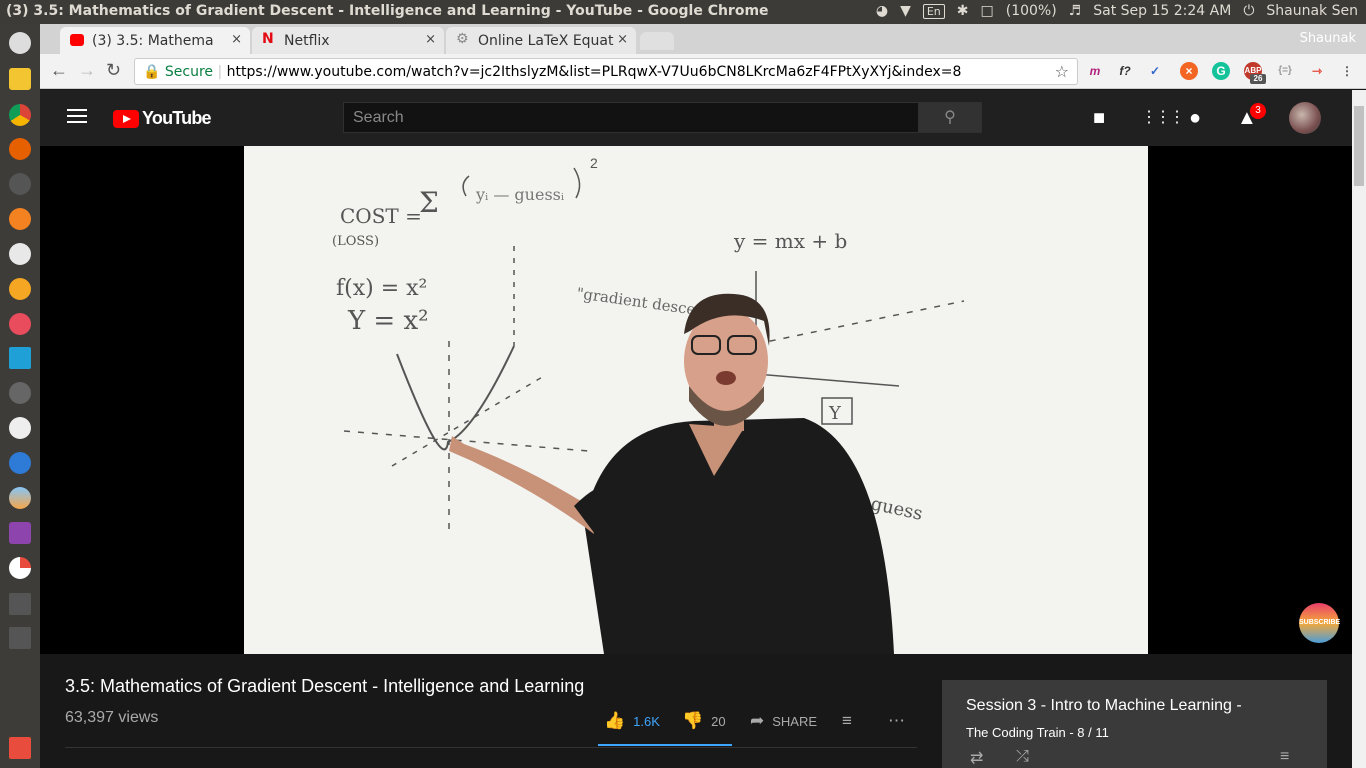  Describe the element at coordinates (112, 717) in the screenshot. I see `view-count: 63,397 views` at that location.